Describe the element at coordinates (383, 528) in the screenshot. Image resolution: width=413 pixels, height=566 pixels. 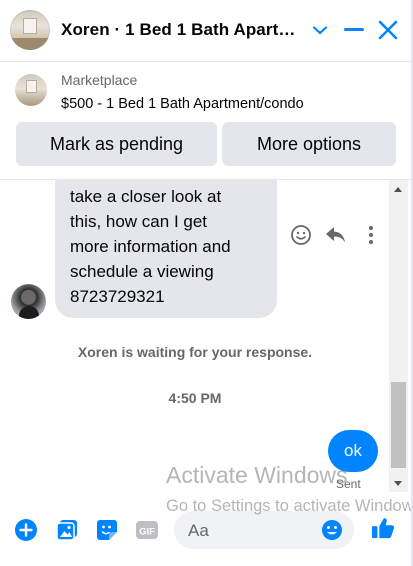
I see `thumbs-up-icon` at that location.